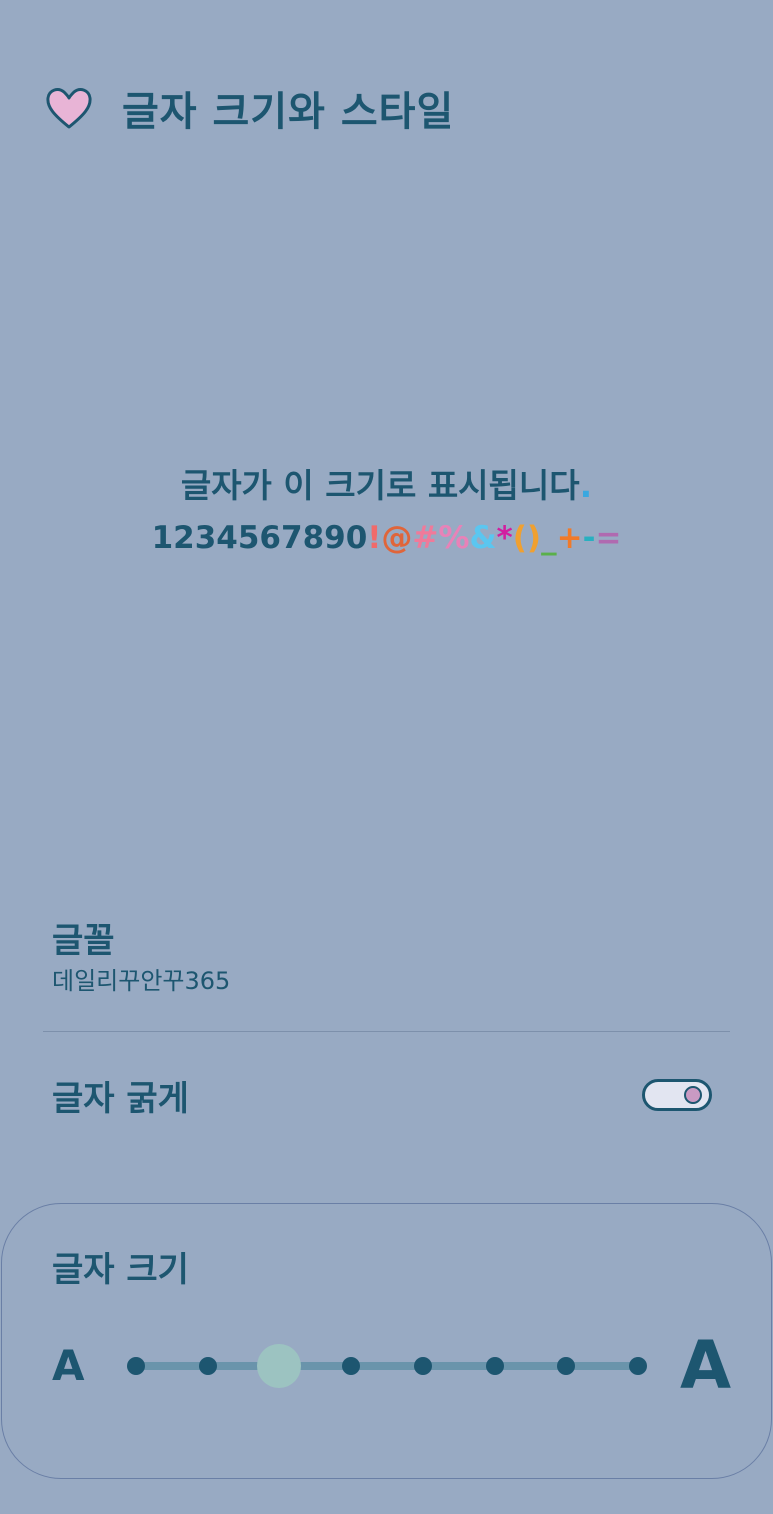  What do you see at coordinates (693, 1095) in the screenshot?
I see `toggle-knob` at bounding box center [693, 1095].